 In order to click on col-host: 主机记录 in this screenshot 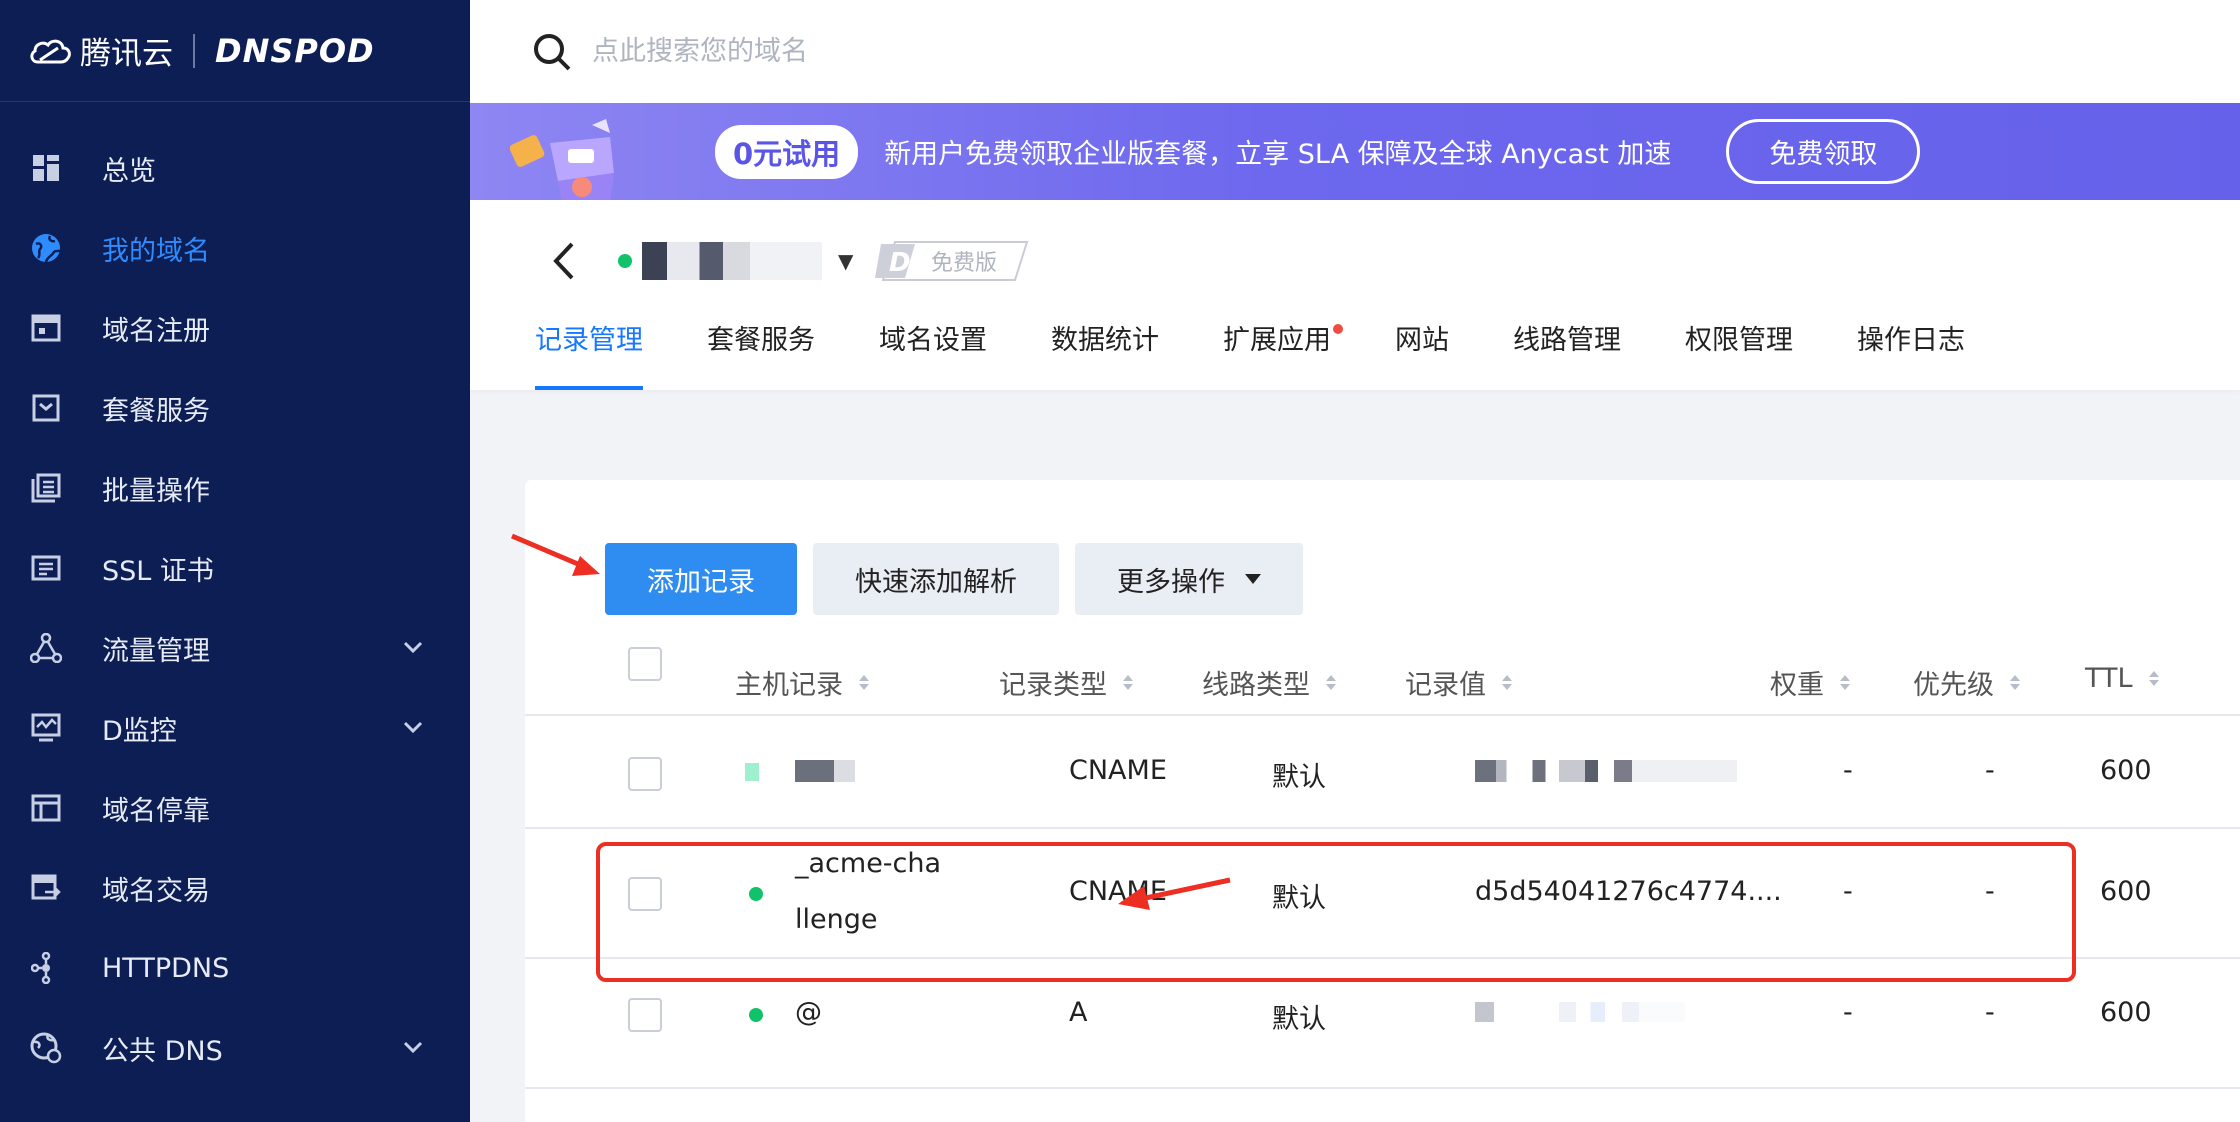, I will do `click(802, 682)`.